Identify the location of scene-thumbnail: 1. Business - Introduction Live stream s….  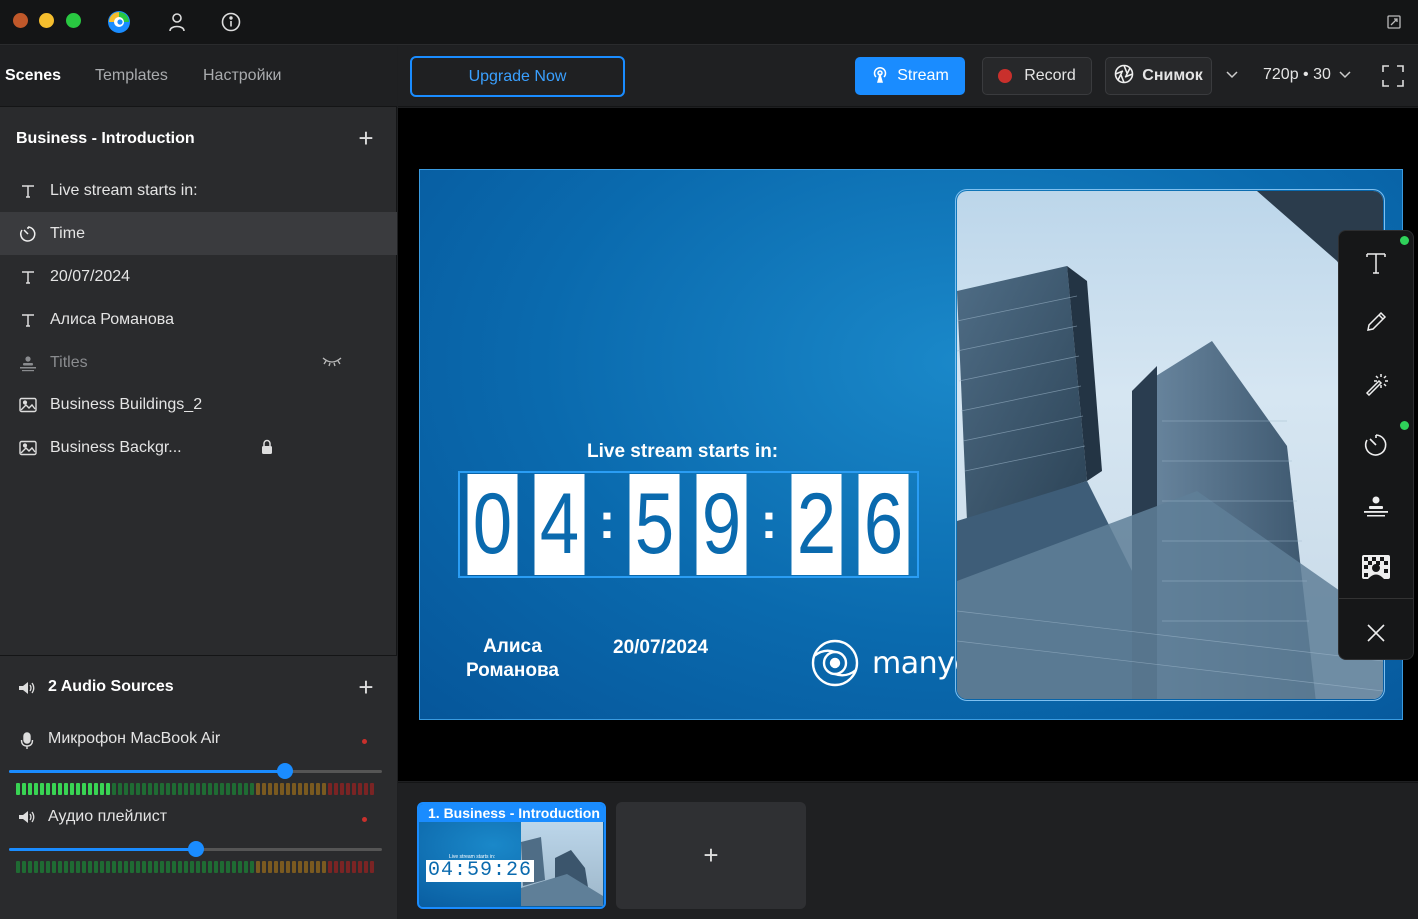
(511, 855).